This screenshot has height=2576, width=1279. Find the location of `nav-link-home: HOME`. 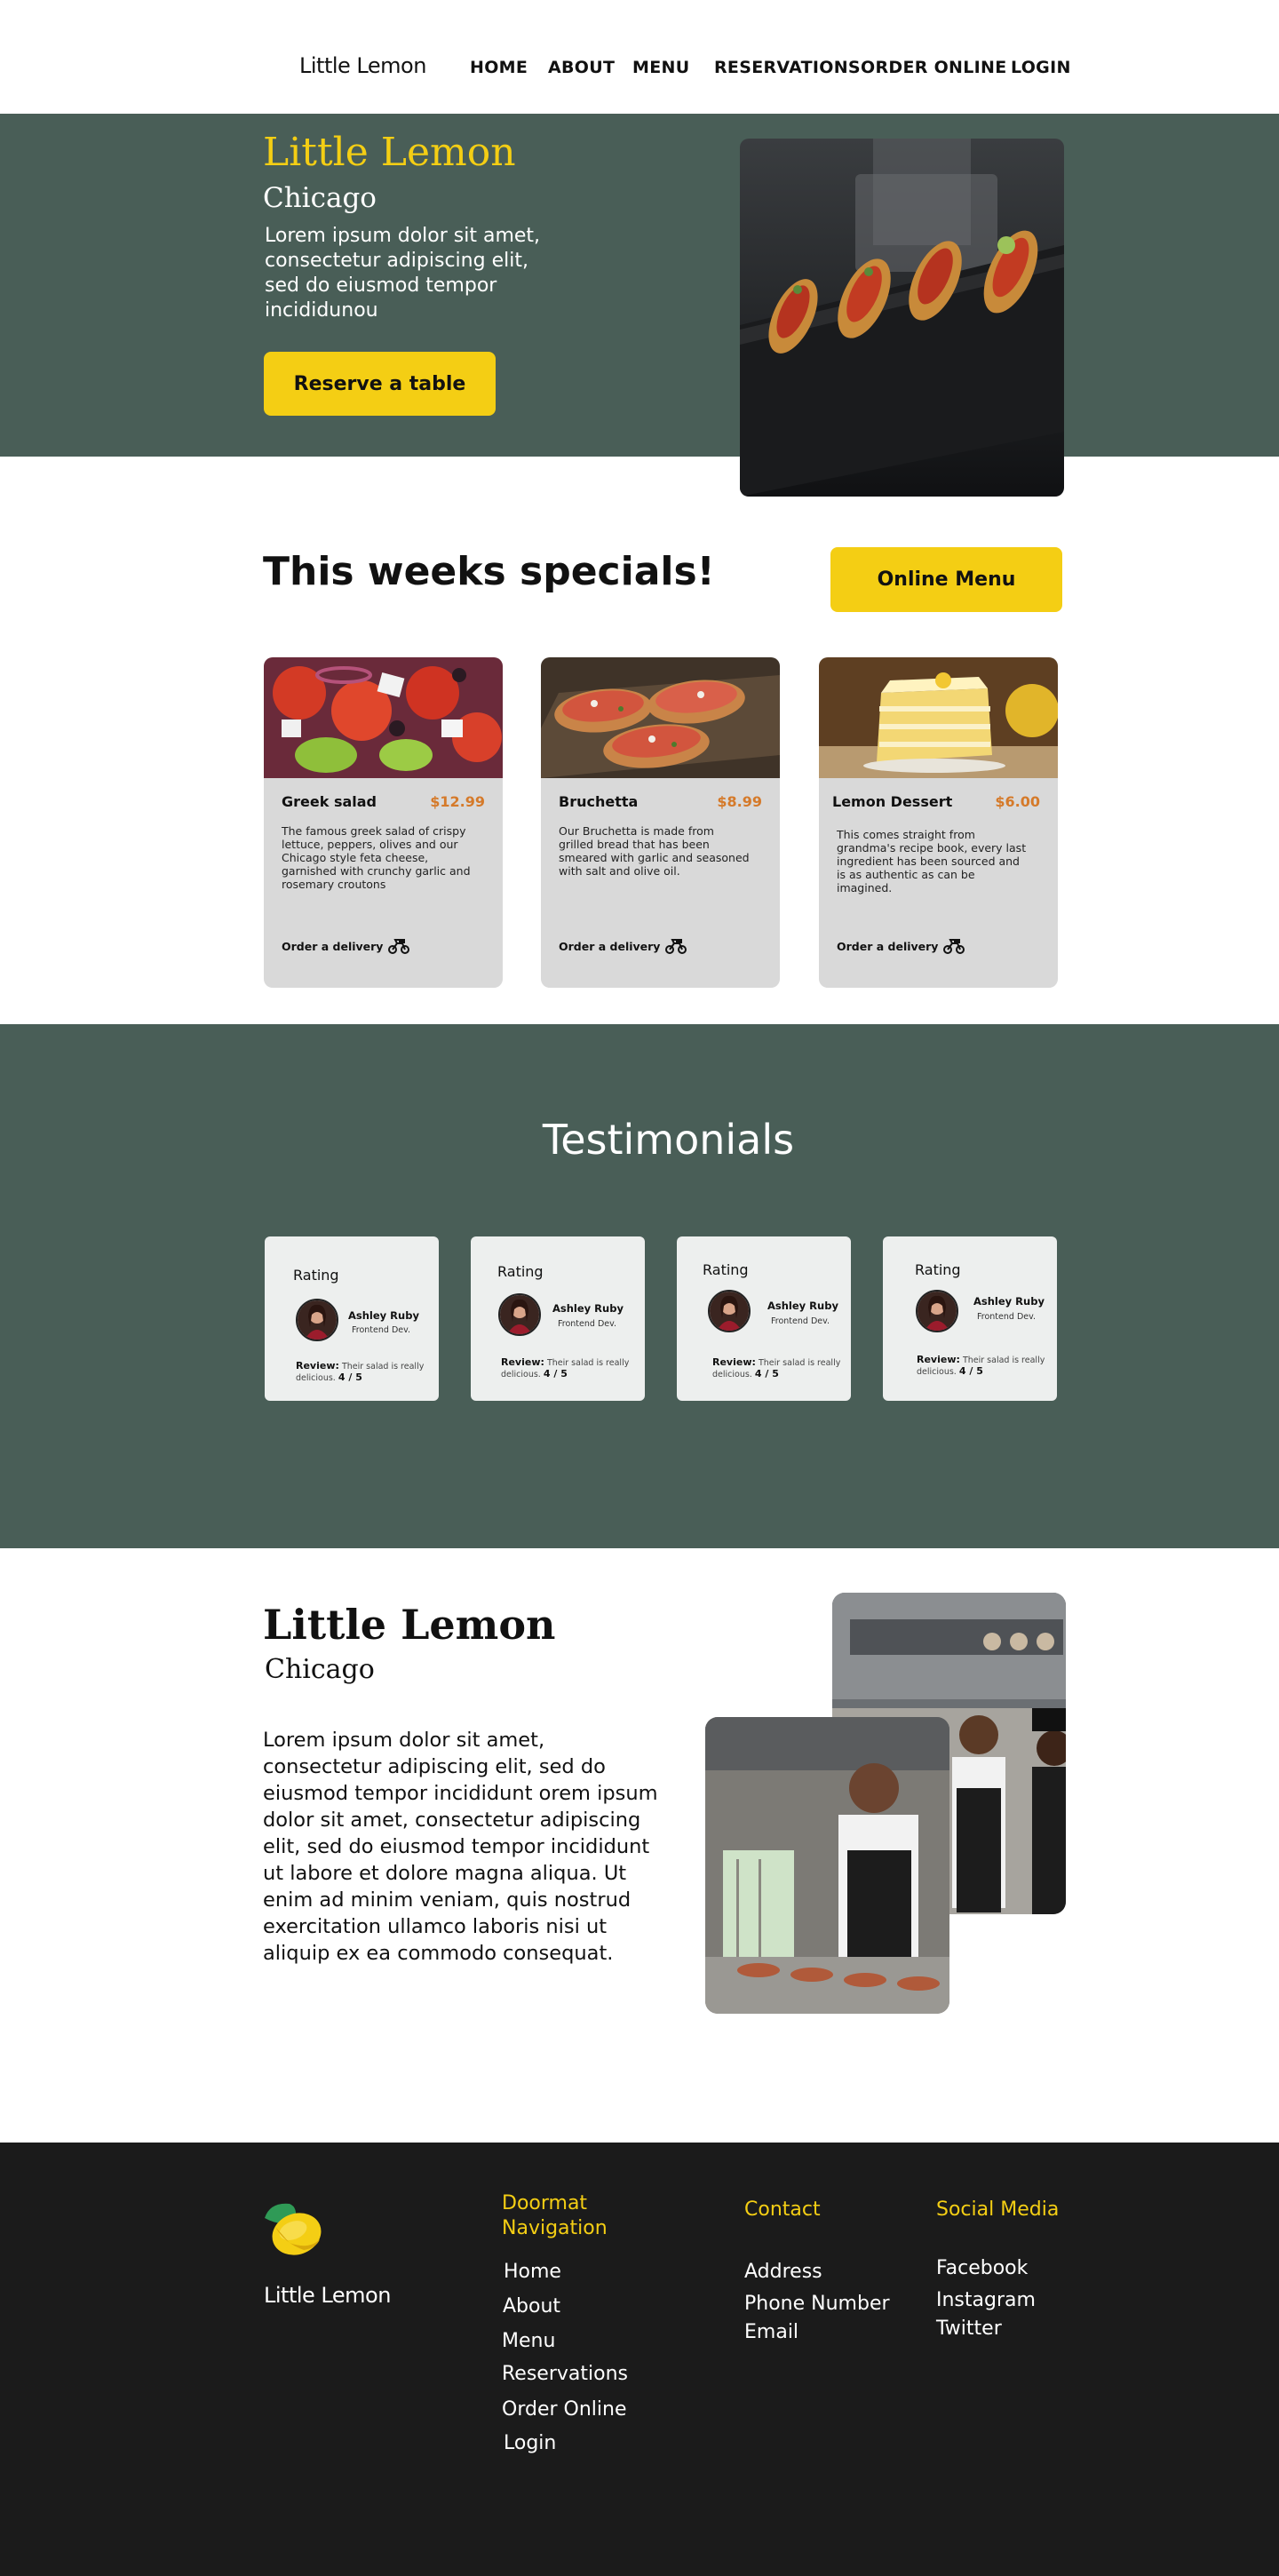

nav-link-home: HOME is located at coordinates (499, 67).